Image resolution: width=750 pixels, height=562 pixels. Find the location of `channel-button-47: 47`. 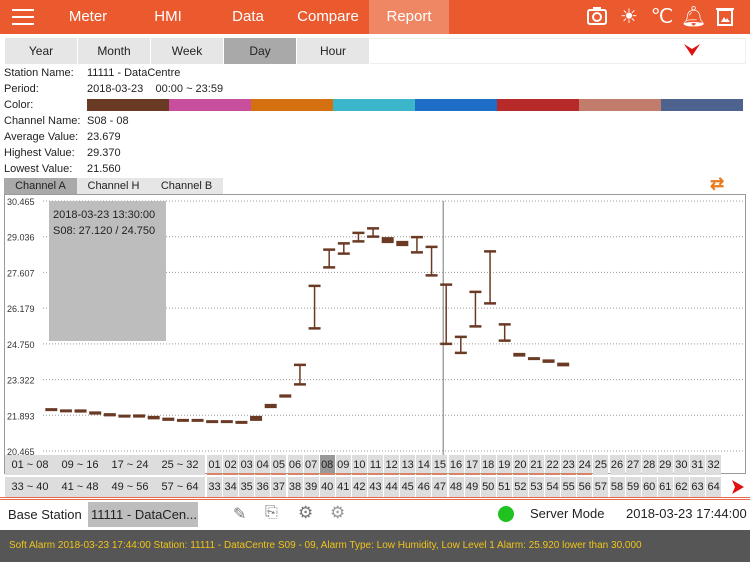

channel-button-47: 47 is located at coordinates (440, 487).